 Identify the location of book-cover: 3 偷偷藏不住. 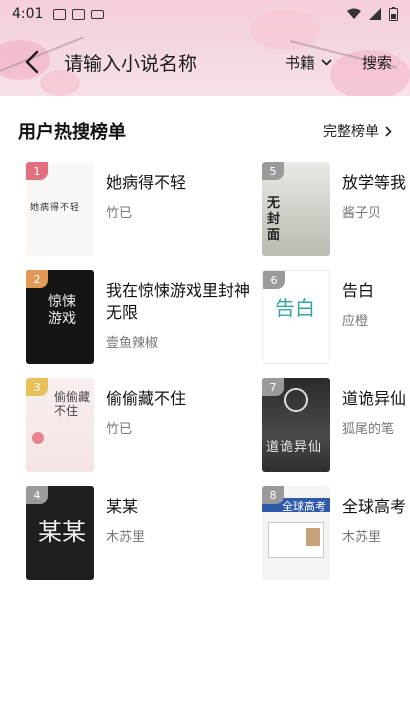
(60, 425).